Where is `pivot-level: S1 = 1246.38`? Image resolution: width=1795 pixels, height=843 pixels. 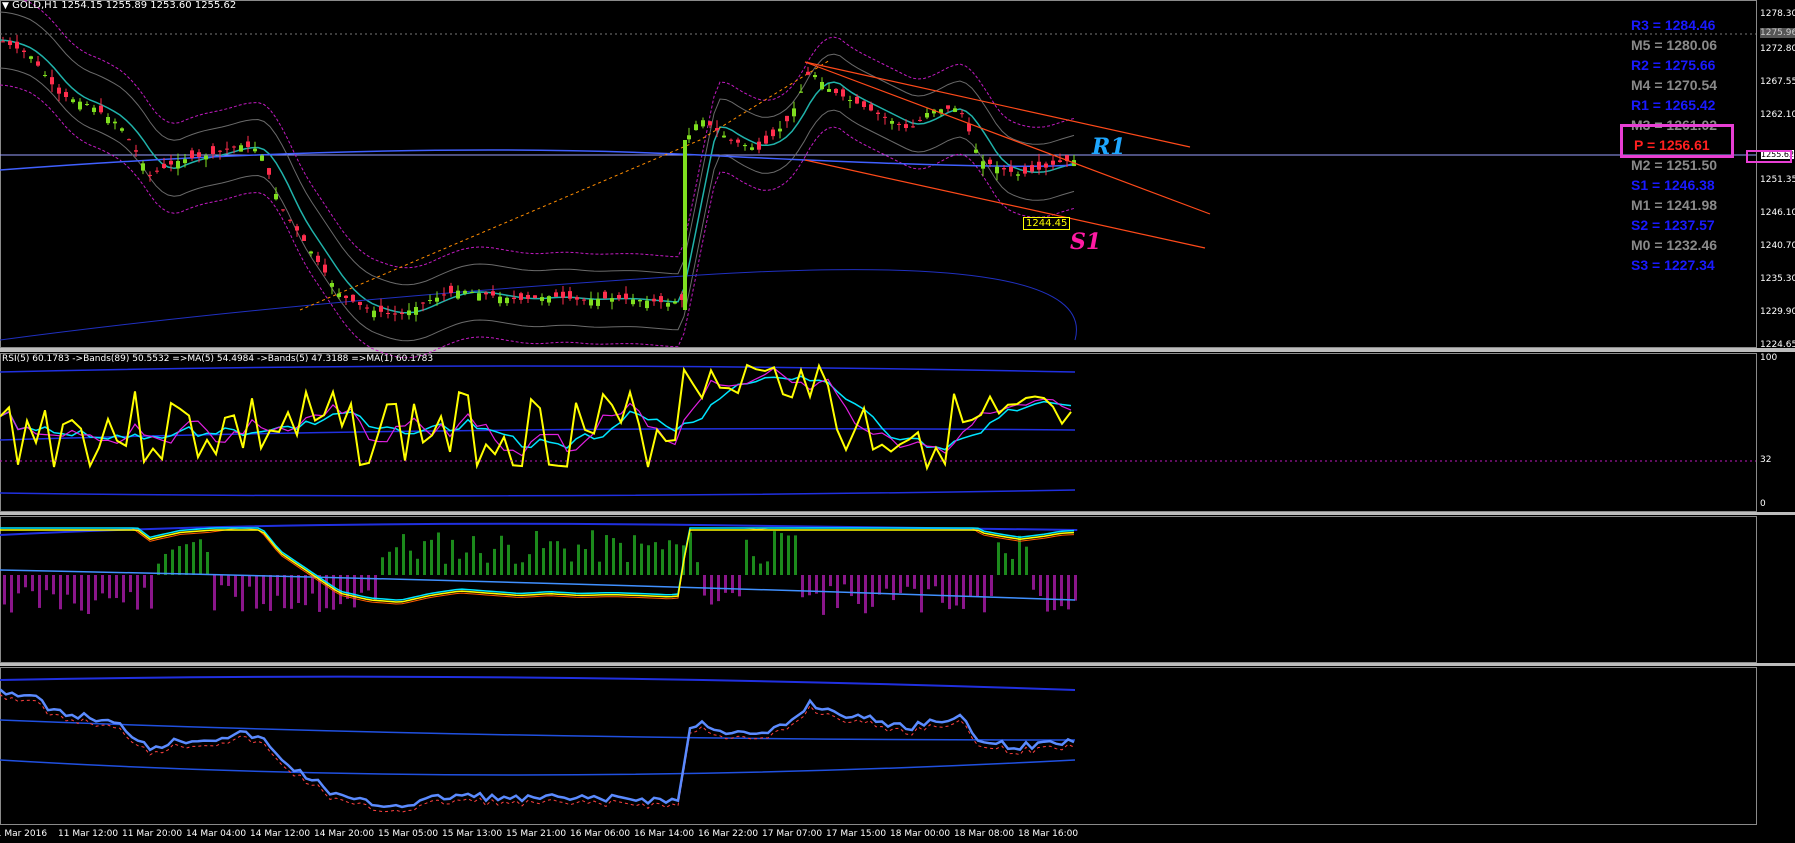 pivot-level: S1 = 1246.38 is located at coordinates (1673, 185).